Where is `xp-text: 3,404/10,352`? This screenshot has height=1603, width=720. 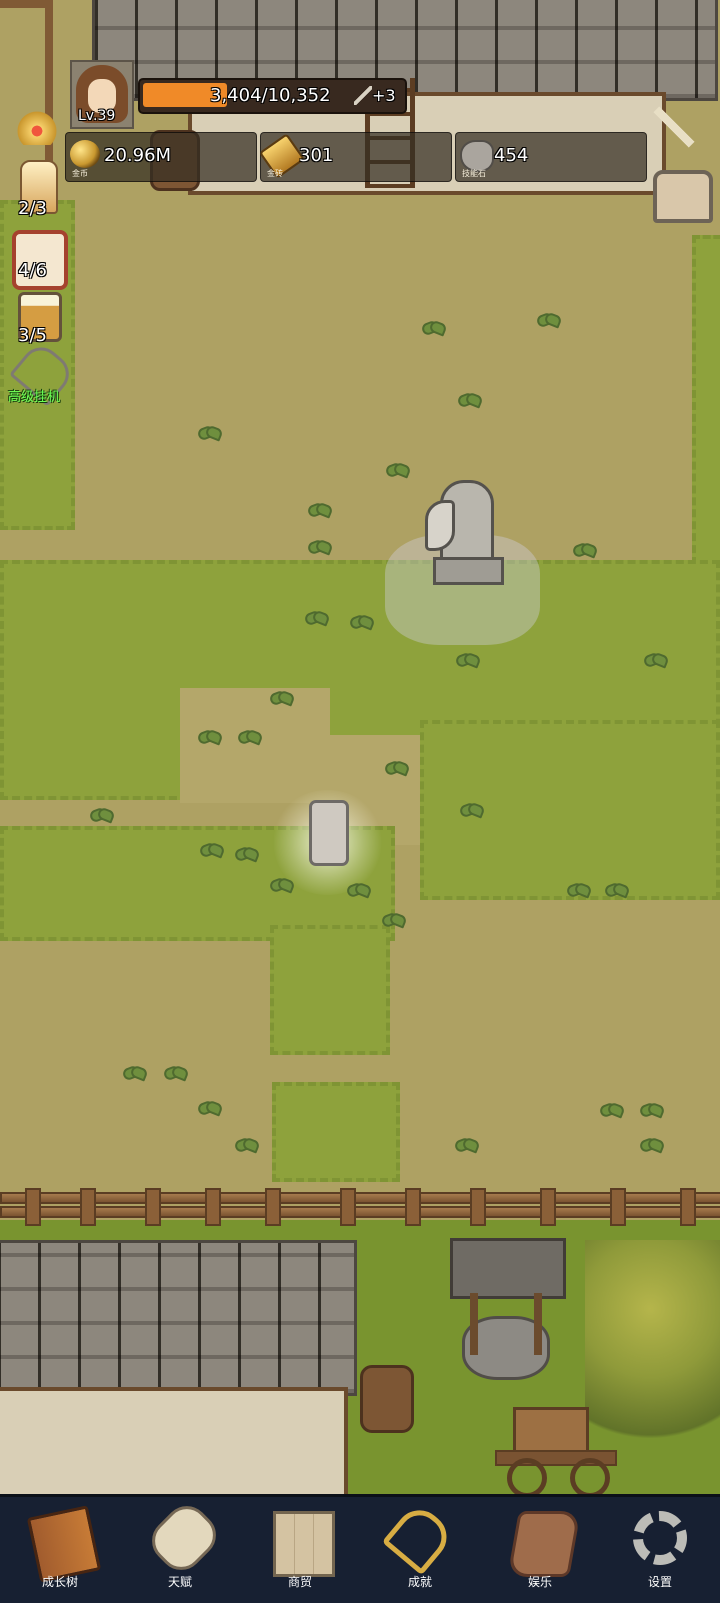 xp-text: 3,404/10,352 is located at coordinates (270, 95).